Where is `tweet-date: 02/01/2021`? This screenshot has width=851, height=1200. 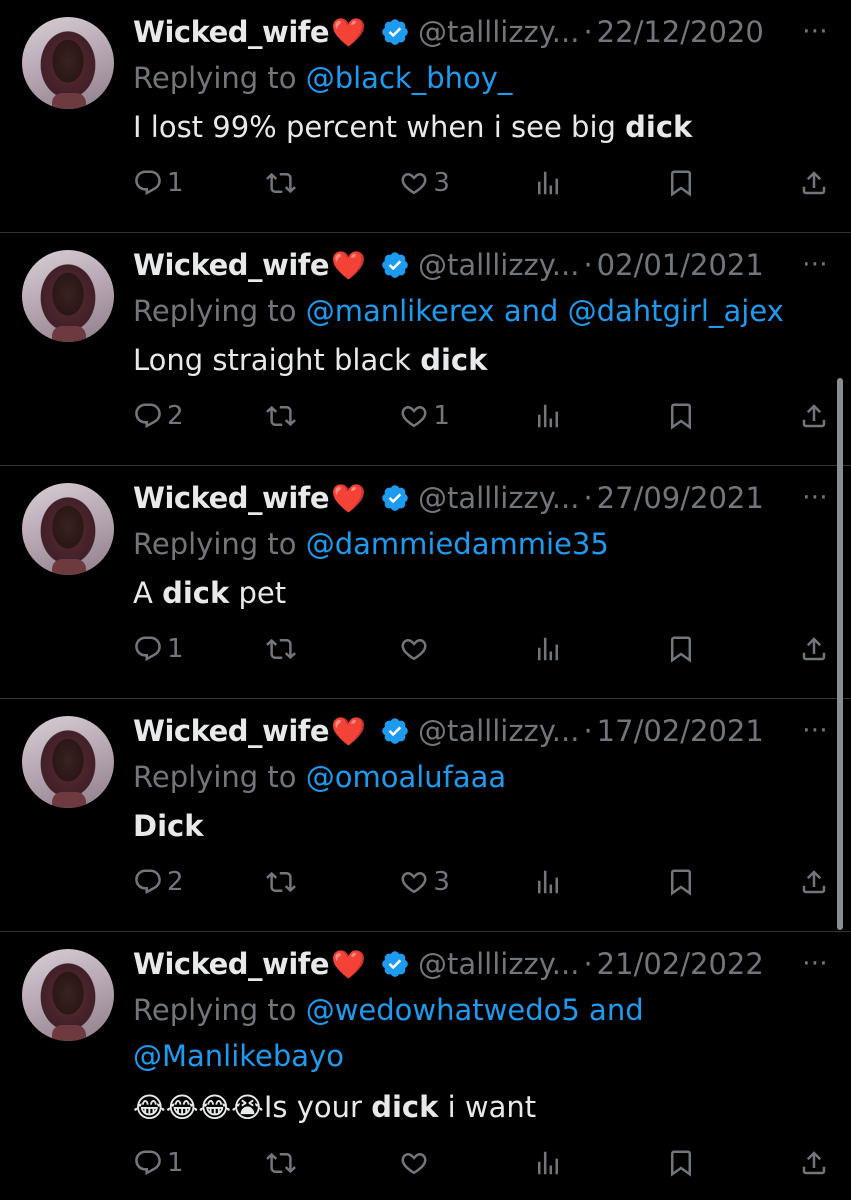
tweet-date: 02/01/2021 is located at coordinates (680, 265).